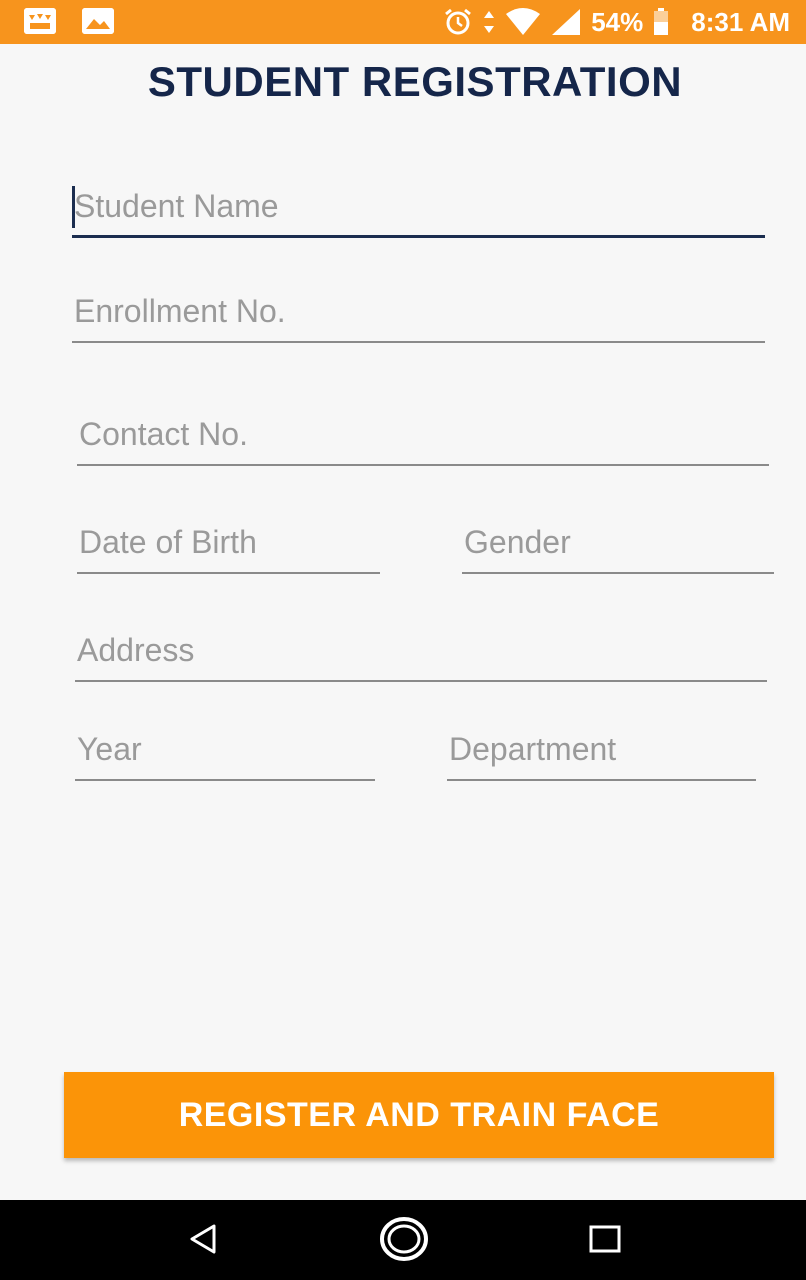 The height and width of the screenshot is (1280, 806). Describe the element at coordinates (403, 22) in the screenshot. I see `status-bar: 54% 8:31 AM` at that location.